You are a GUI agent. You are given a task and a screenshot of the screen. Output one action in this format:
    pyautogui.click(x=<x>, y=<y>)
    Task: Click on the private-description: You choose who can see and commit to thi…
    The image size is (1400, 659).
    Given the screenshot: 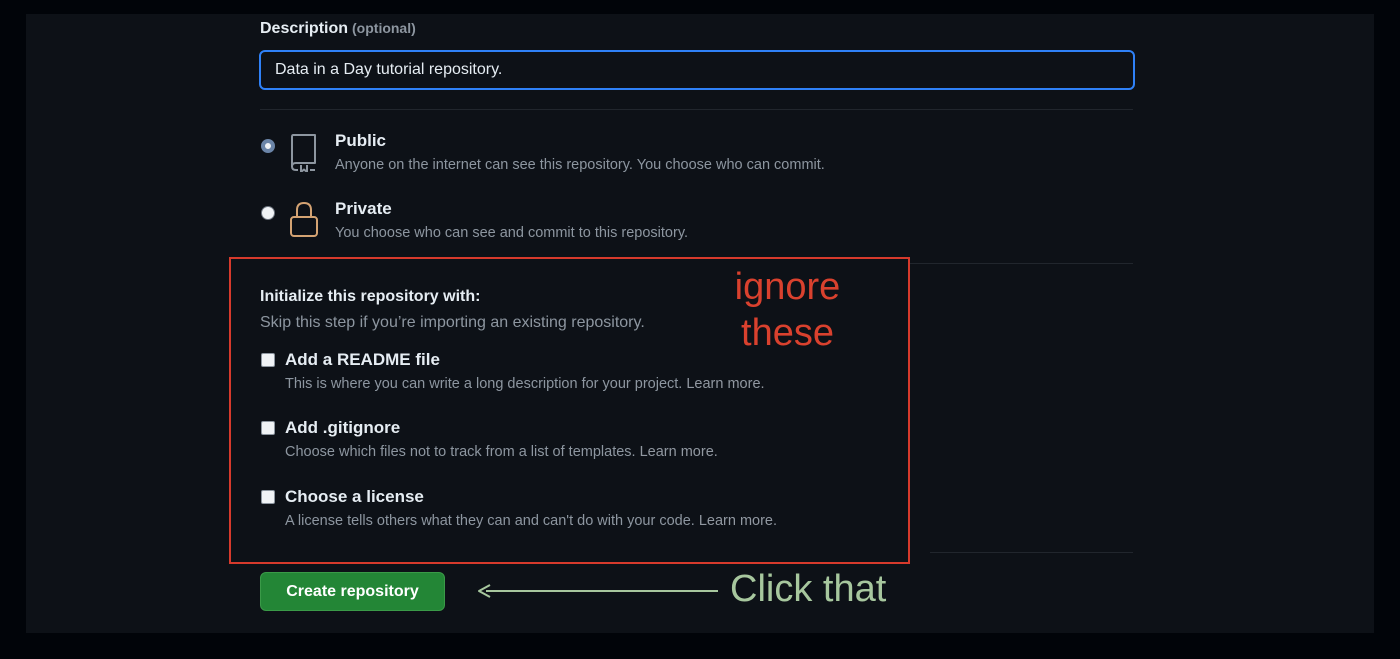 What is the action you would take?
    pyautogui.click(x=512, y=233)
    